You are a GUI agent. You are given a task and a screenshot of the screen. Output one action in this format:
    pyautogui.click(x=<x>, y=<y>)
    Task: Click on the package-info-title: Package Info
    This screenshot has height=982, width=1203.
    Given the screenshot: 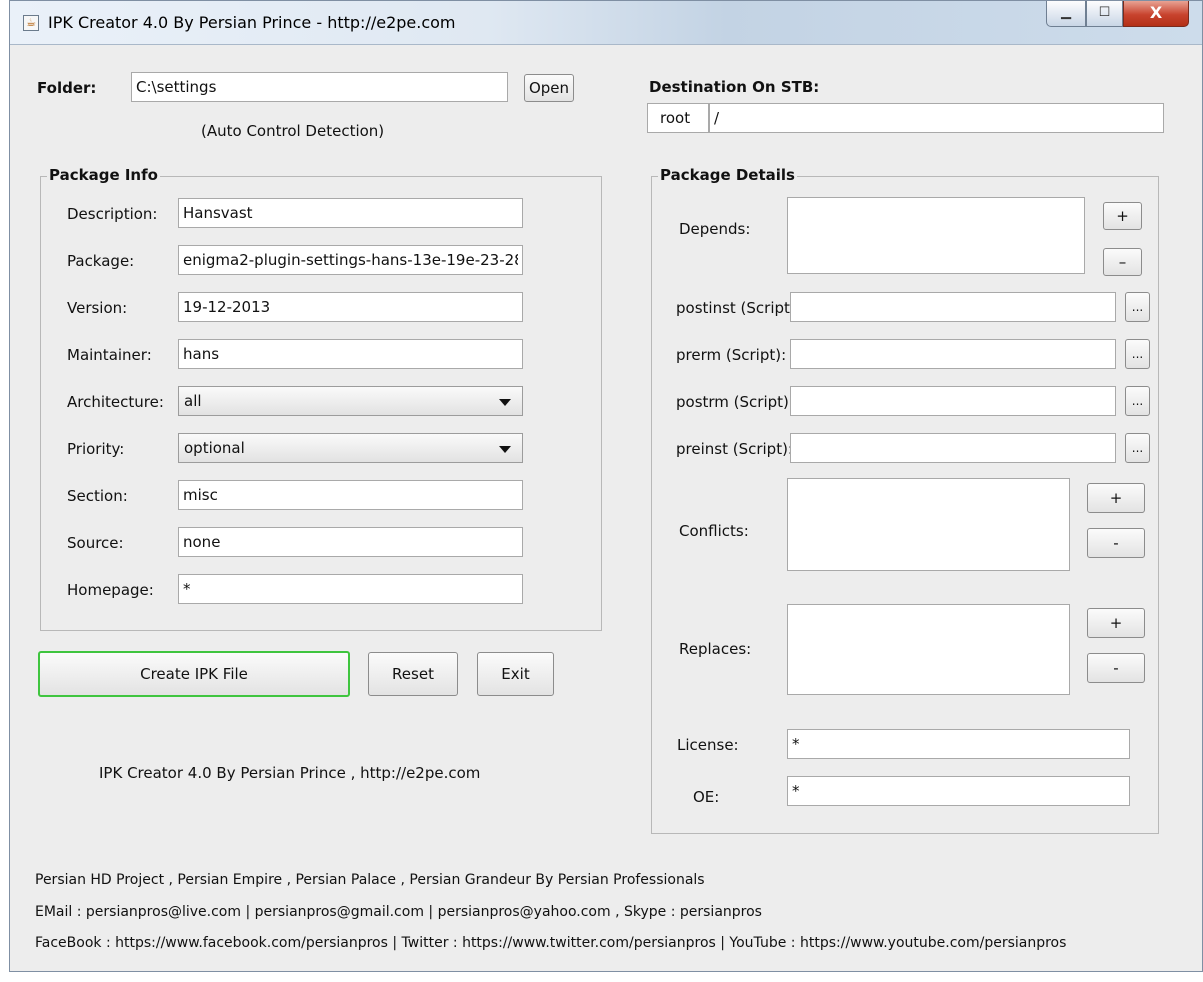 What is the action you would take?
    pyautogui.click(x=103, y=175)
    